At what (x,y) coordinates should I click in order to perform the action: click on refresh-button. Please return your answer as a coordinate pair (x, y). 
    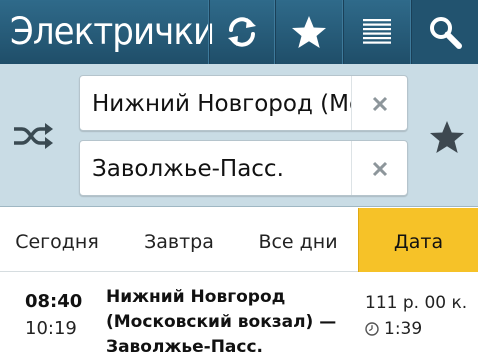
    Looking at the image, I should click on (241, 32).